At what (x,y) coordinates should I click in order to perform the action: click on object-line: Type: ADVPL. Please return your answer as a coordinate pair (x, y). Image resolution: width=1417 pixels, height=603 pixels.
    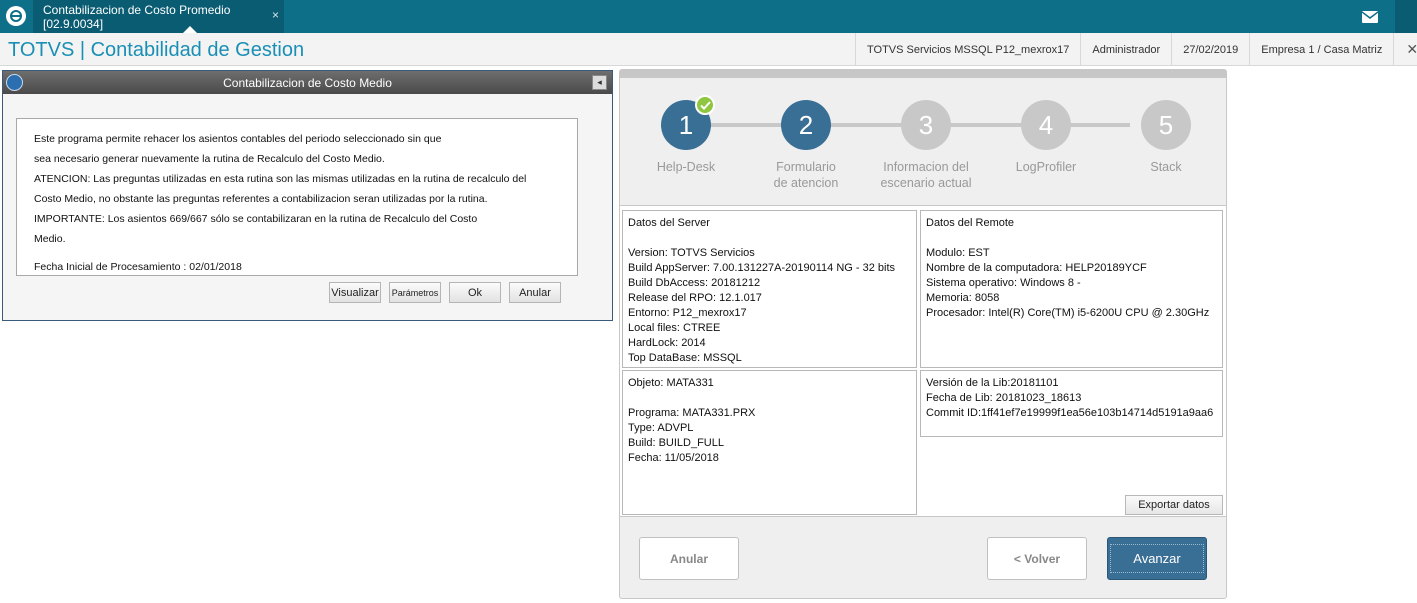
    Looking at the image, I should click on (661, 428).